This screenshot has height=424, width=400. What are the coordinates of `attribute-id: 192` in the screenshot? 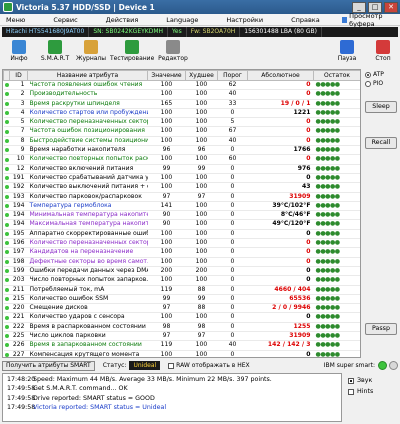 It's located at (18, 187).